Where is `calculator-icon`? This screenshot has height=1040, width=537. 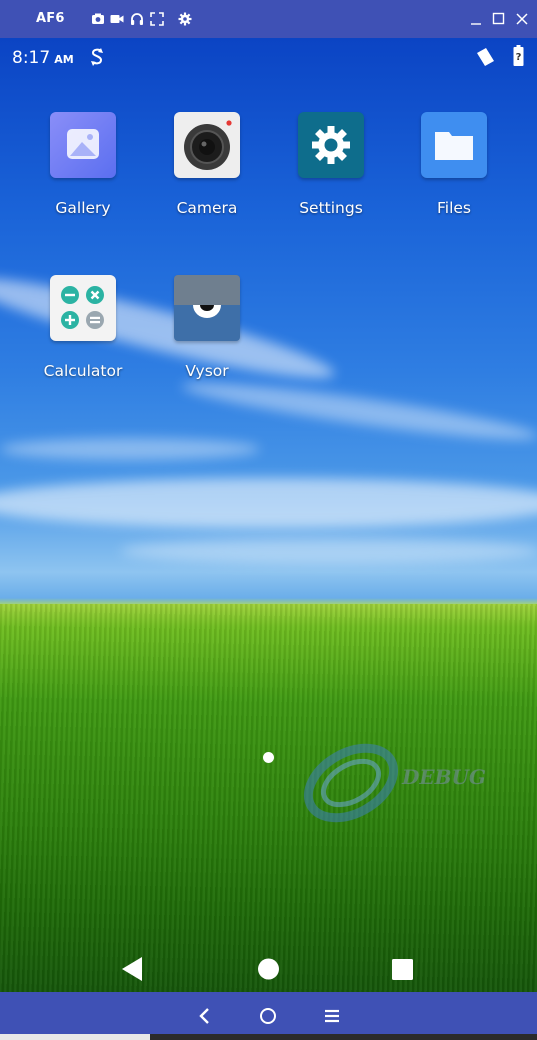
calculator-icon is located at coordinates (83, 308).